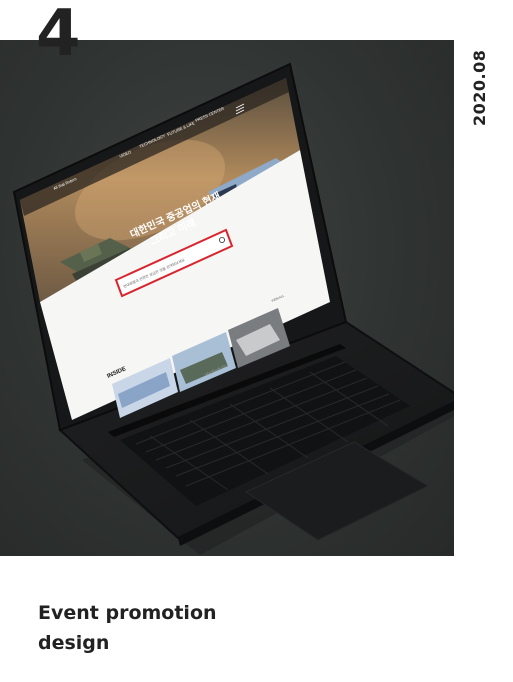  Describe the element at coordinates (479, 87) in the screenshot. I see `project-date: 2020.08` at that location.